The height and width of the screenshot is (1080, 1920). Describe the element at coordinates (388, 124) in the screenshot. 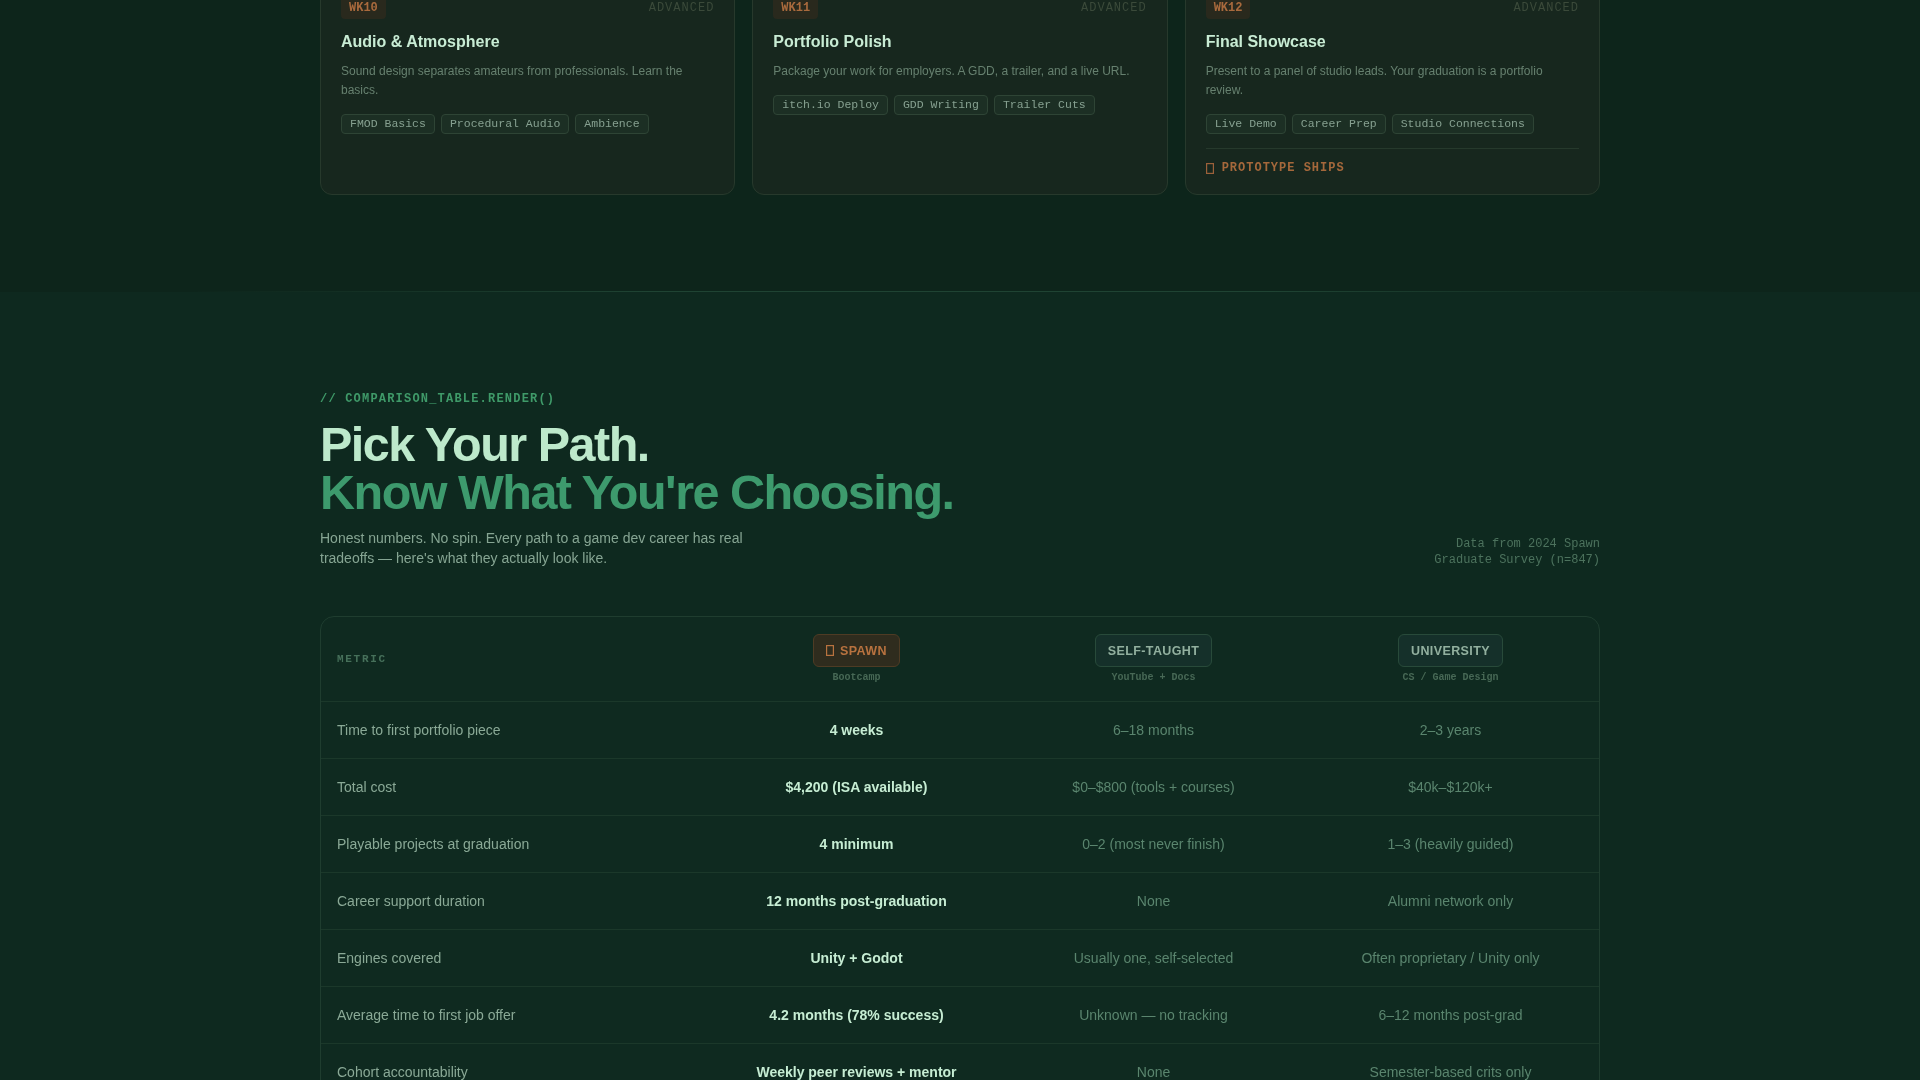

I see `topic-tag: FMOD Basics` at that location.